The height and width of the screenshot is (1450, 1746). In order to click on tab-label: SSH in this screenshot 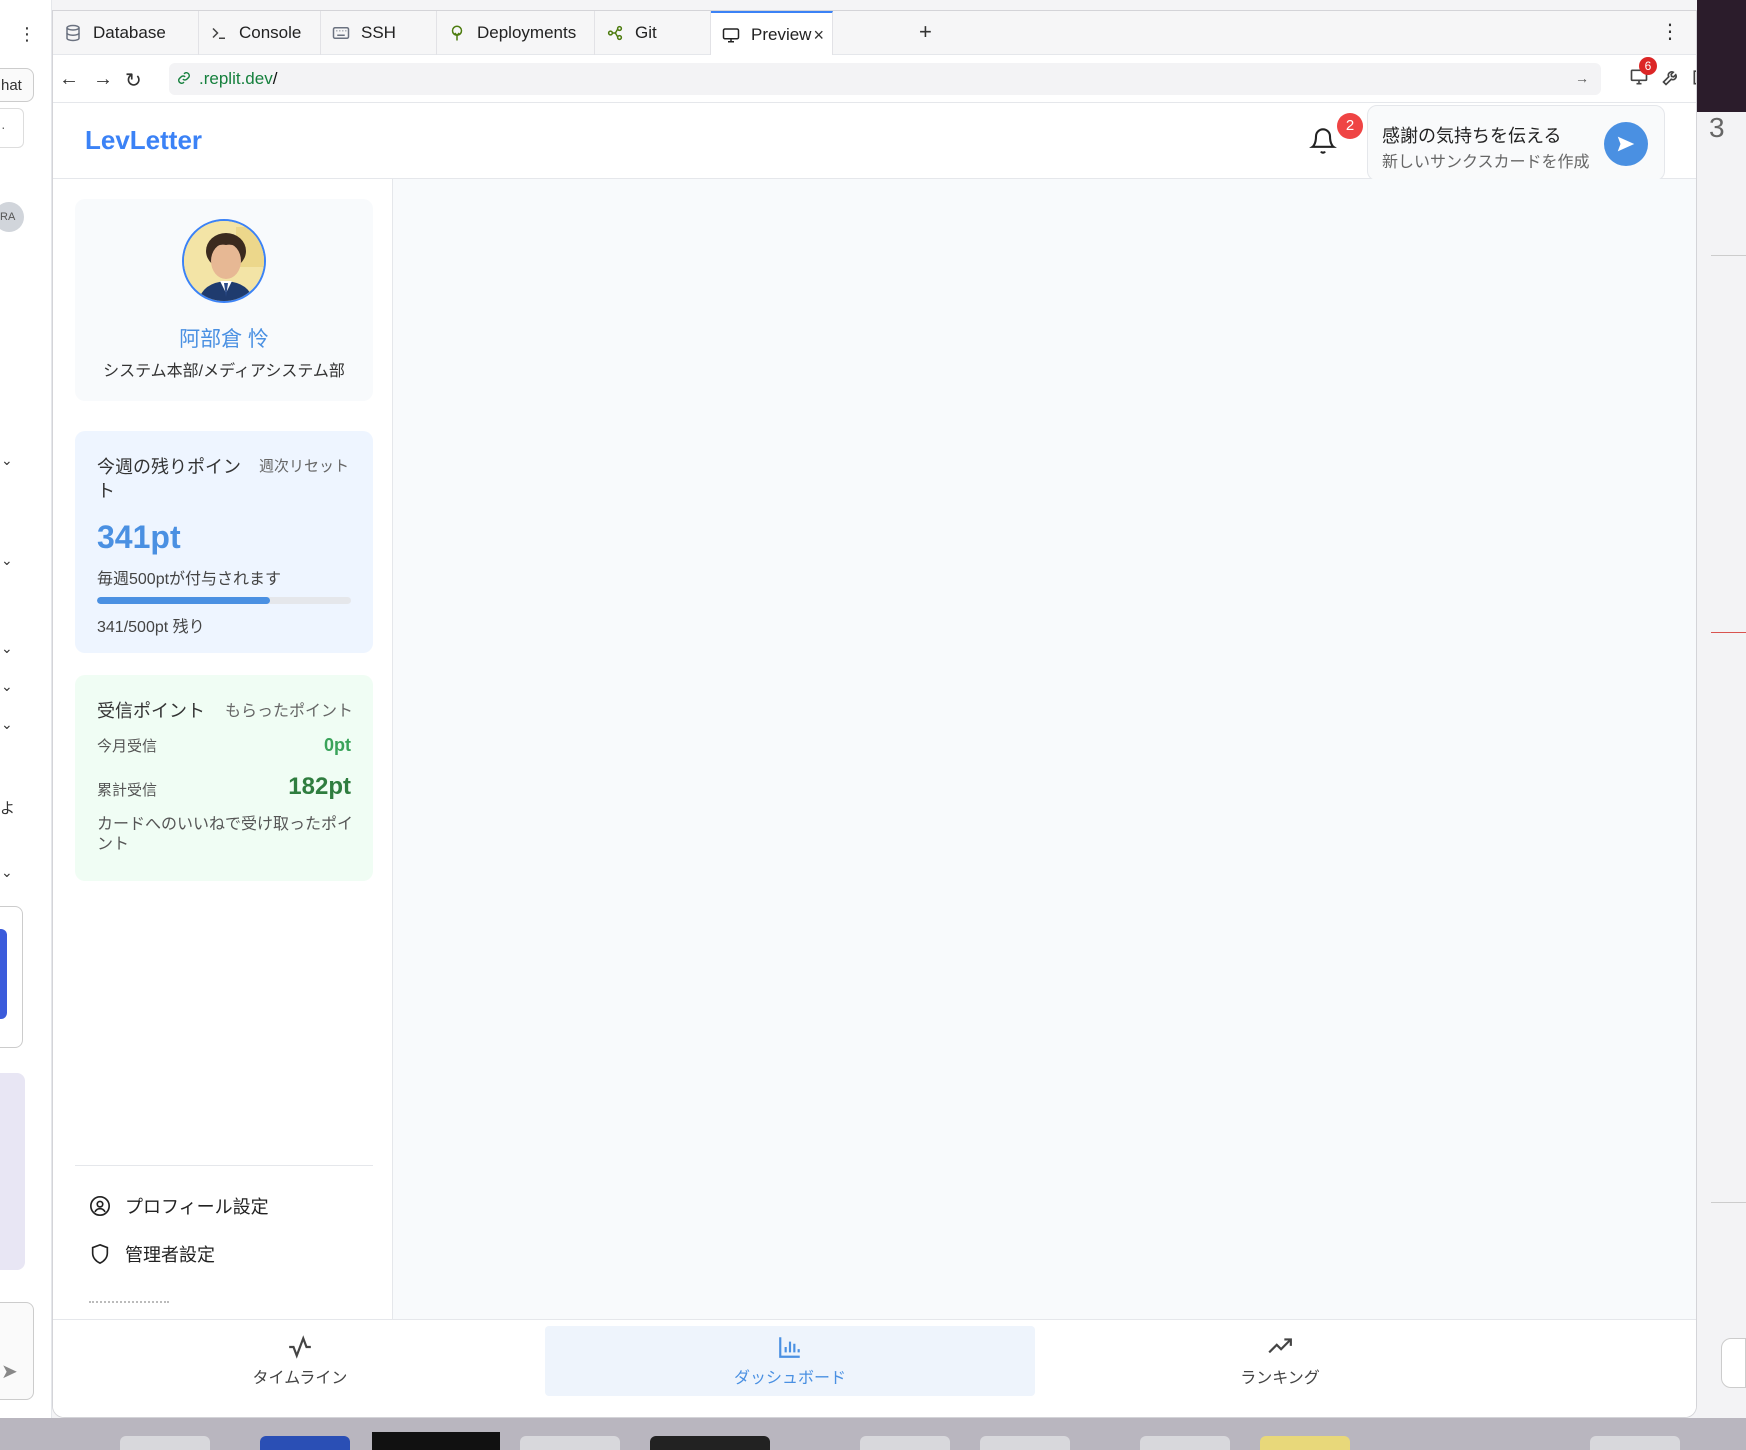, I will do `click(378, 32)`.